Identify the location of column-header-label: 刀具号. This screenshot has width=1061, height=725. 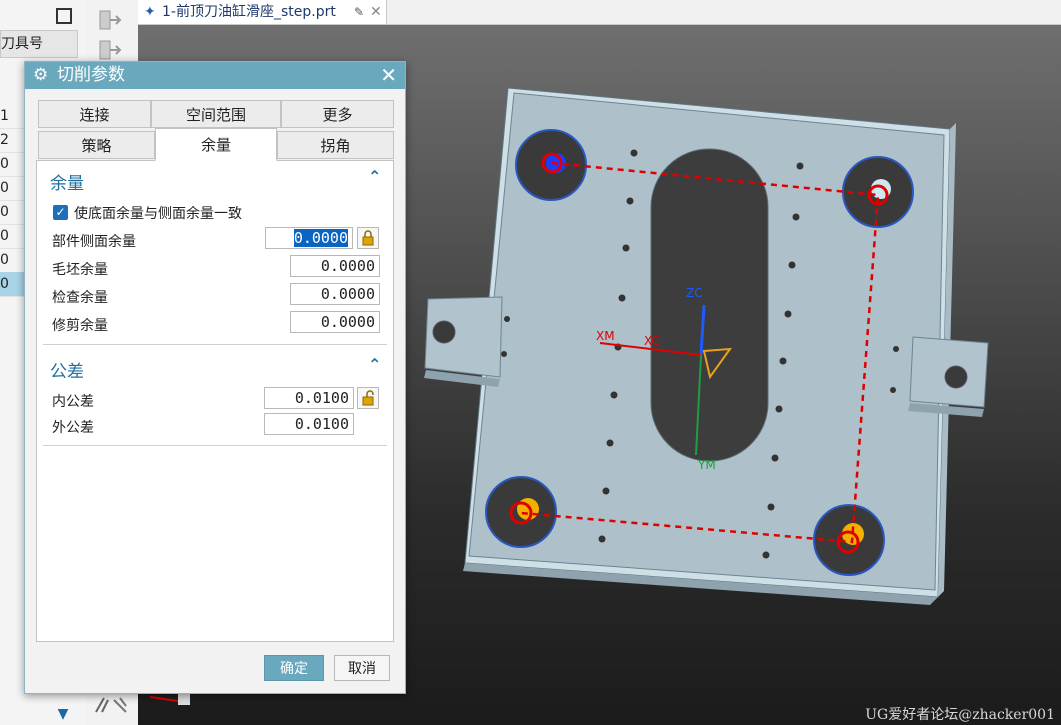
(22, 44).